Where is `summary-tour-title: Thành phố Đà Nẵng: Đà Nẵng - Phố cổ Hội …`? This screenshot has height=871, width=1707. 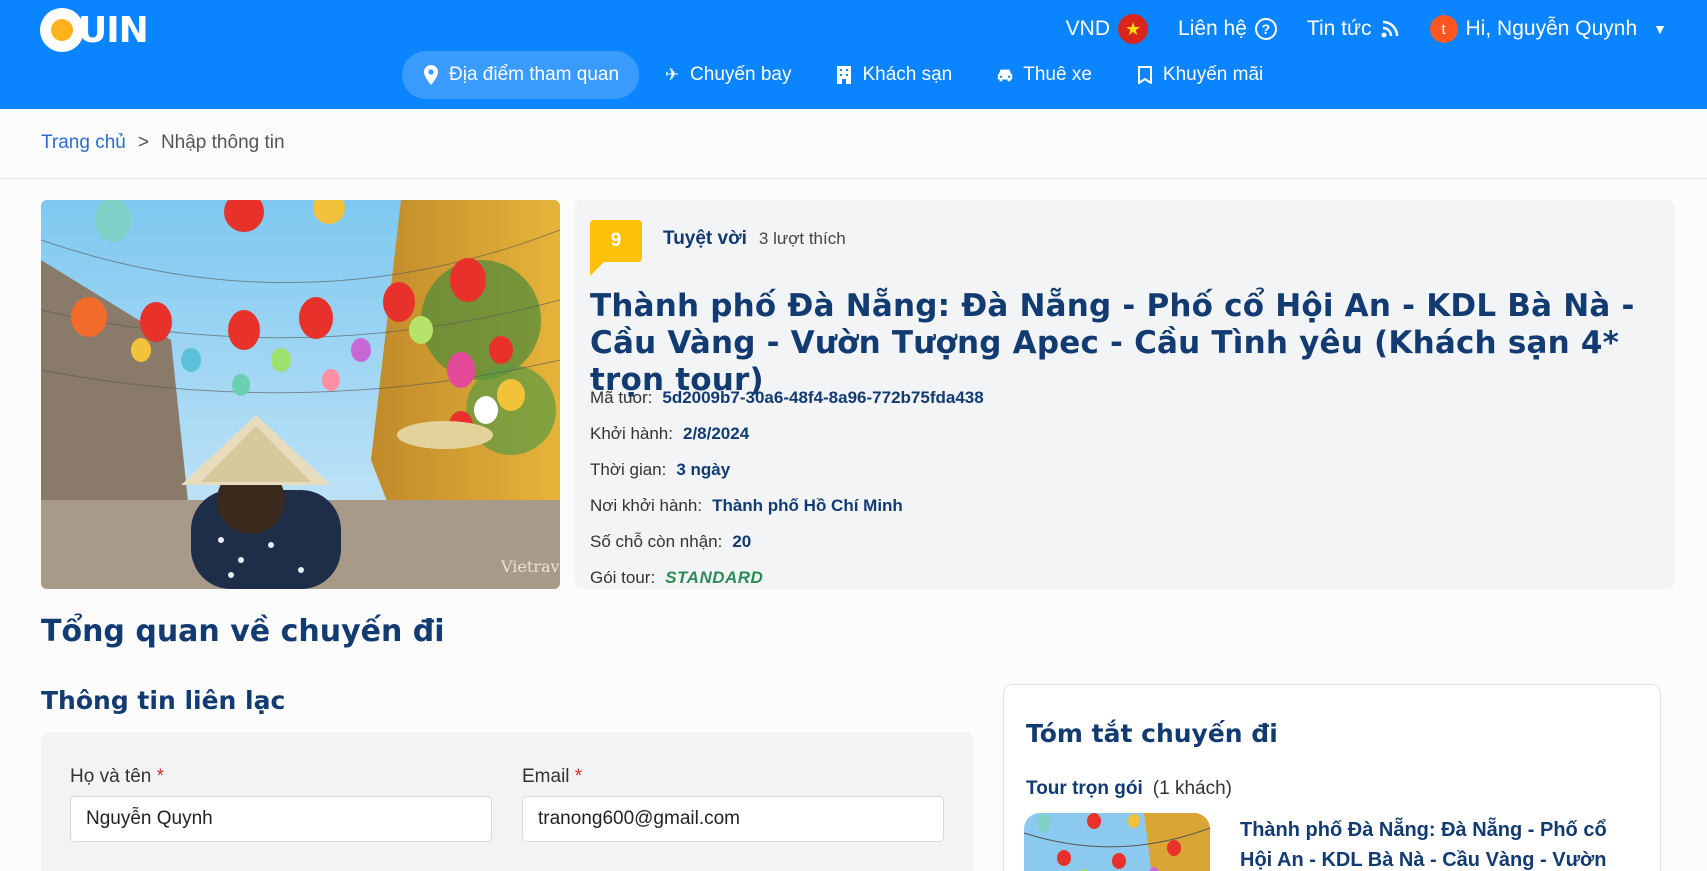
summary-tour-title: Thành phố Đà Nẵng: Đà Nẵng - Phố cổ Hội … is located at coordinates (1423, 845).